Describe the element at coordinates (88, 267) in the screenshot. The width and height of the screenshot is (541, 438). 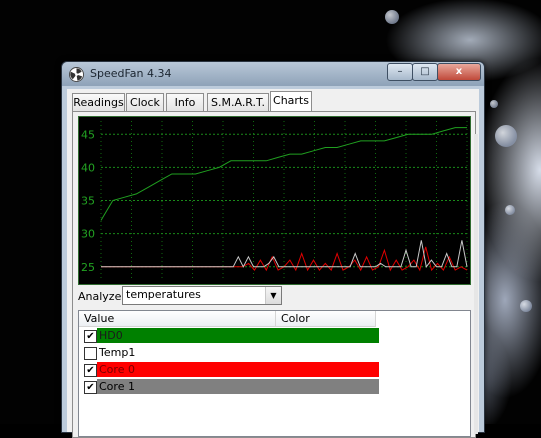
I see `y-tick-label: 25` at that location.